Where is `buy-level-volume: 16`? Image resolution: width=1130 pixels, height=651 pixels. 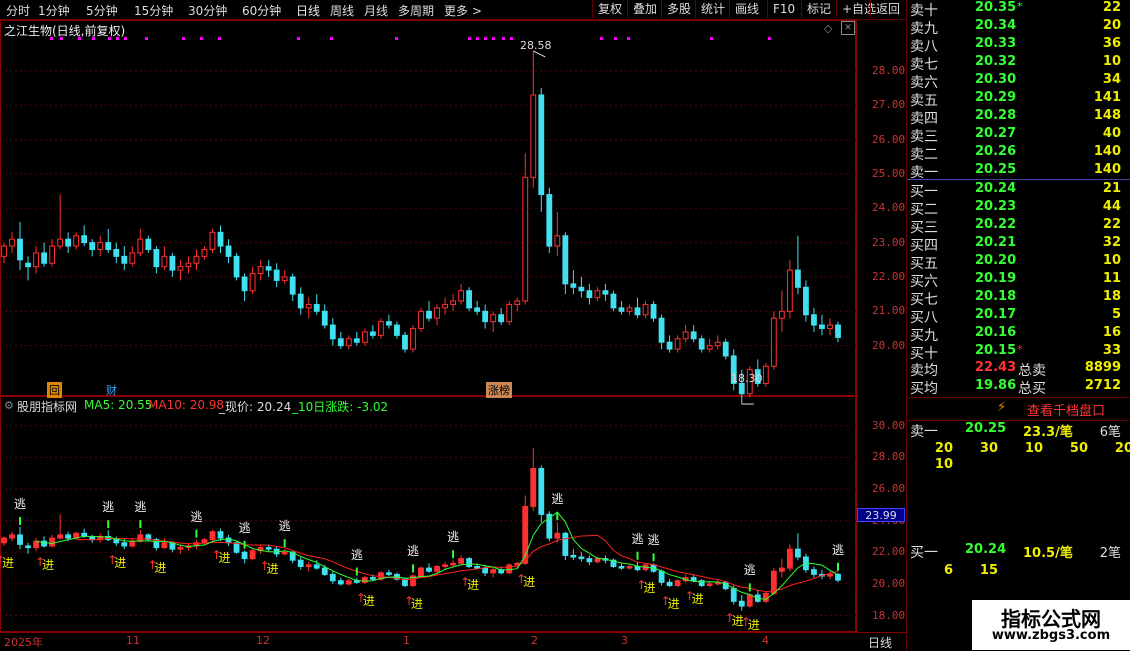 buy-level-volume: 16 is located at coordinates (1111, 332).